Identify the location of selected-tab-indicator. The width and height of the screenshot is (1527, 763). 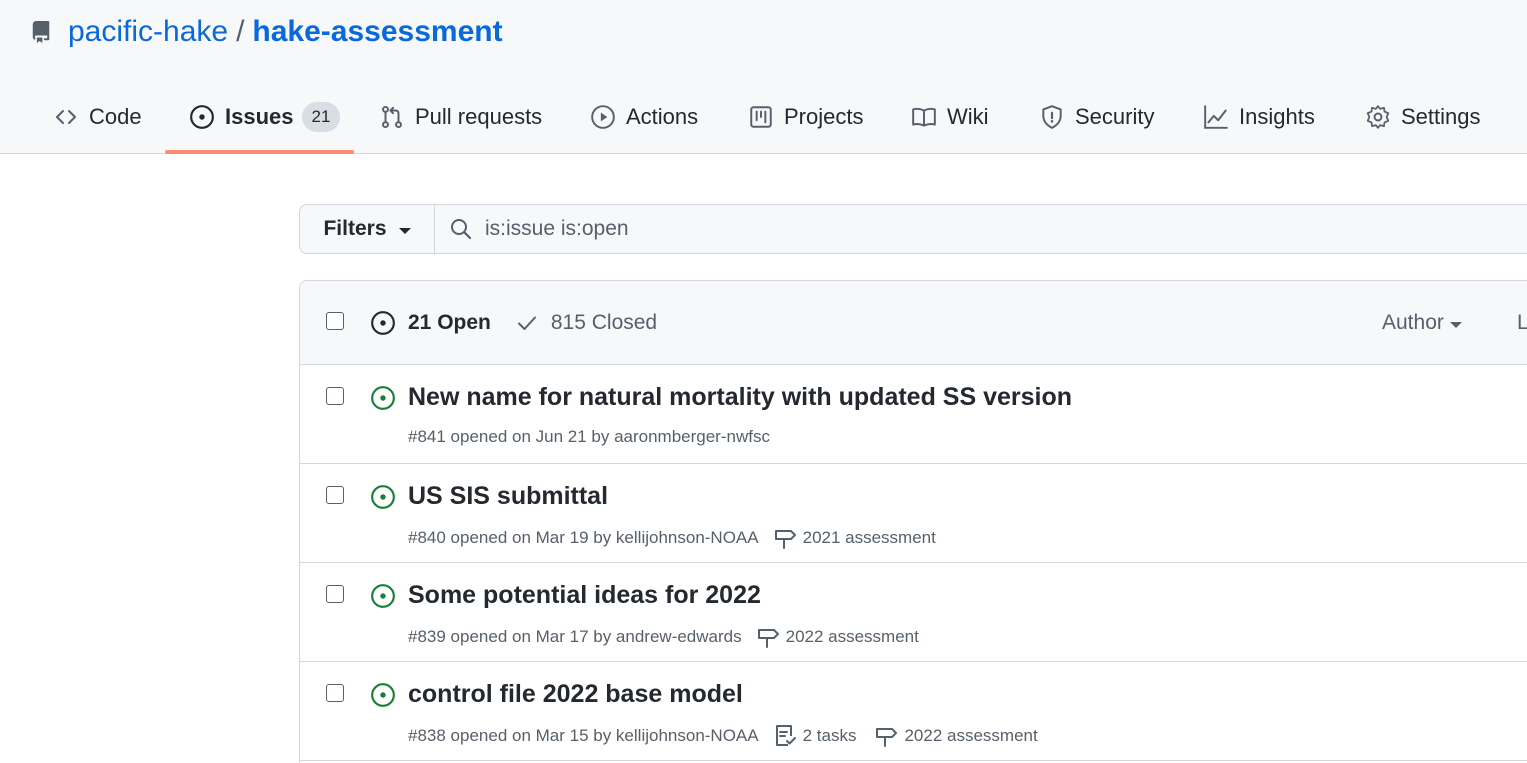
(259, 152).